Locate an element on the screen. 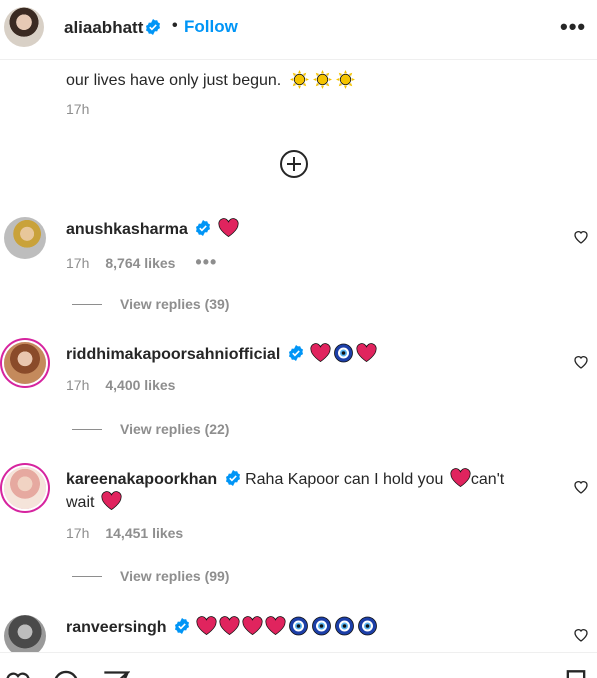  comment-text: can't is located at coordinates (487, 479).